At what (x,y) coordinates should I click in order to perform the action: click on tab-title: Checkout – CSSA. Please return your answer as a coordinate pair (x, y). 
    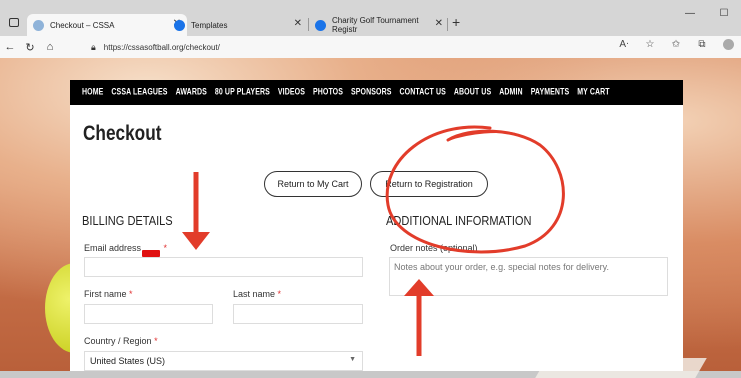
    Looking at the image, I should click on (82, 25).